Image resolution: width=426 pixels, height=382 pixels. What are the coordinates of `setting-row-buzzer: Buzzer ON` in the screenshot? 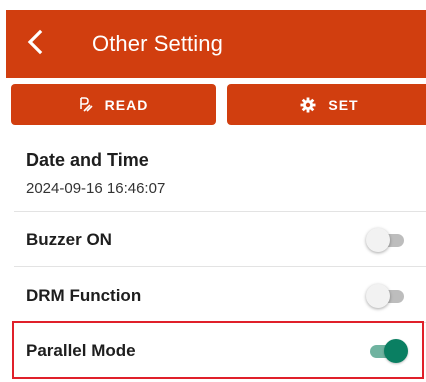 It's located at (220, 239).